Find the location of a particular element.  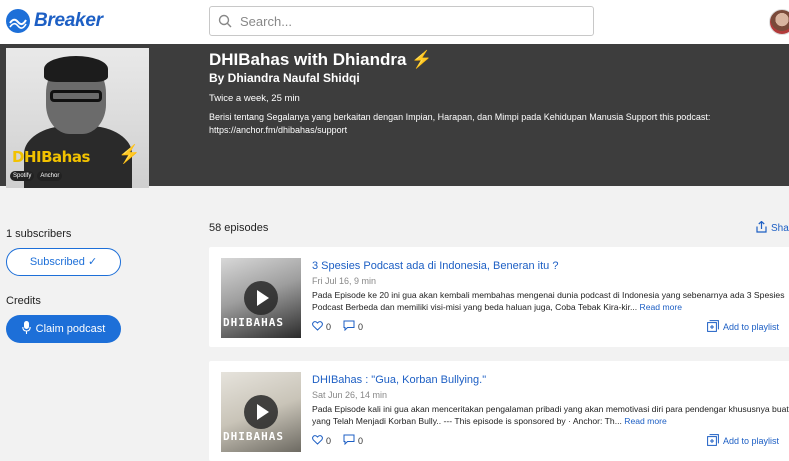

top-bar: Breaker is located at coordinates (394, 22).